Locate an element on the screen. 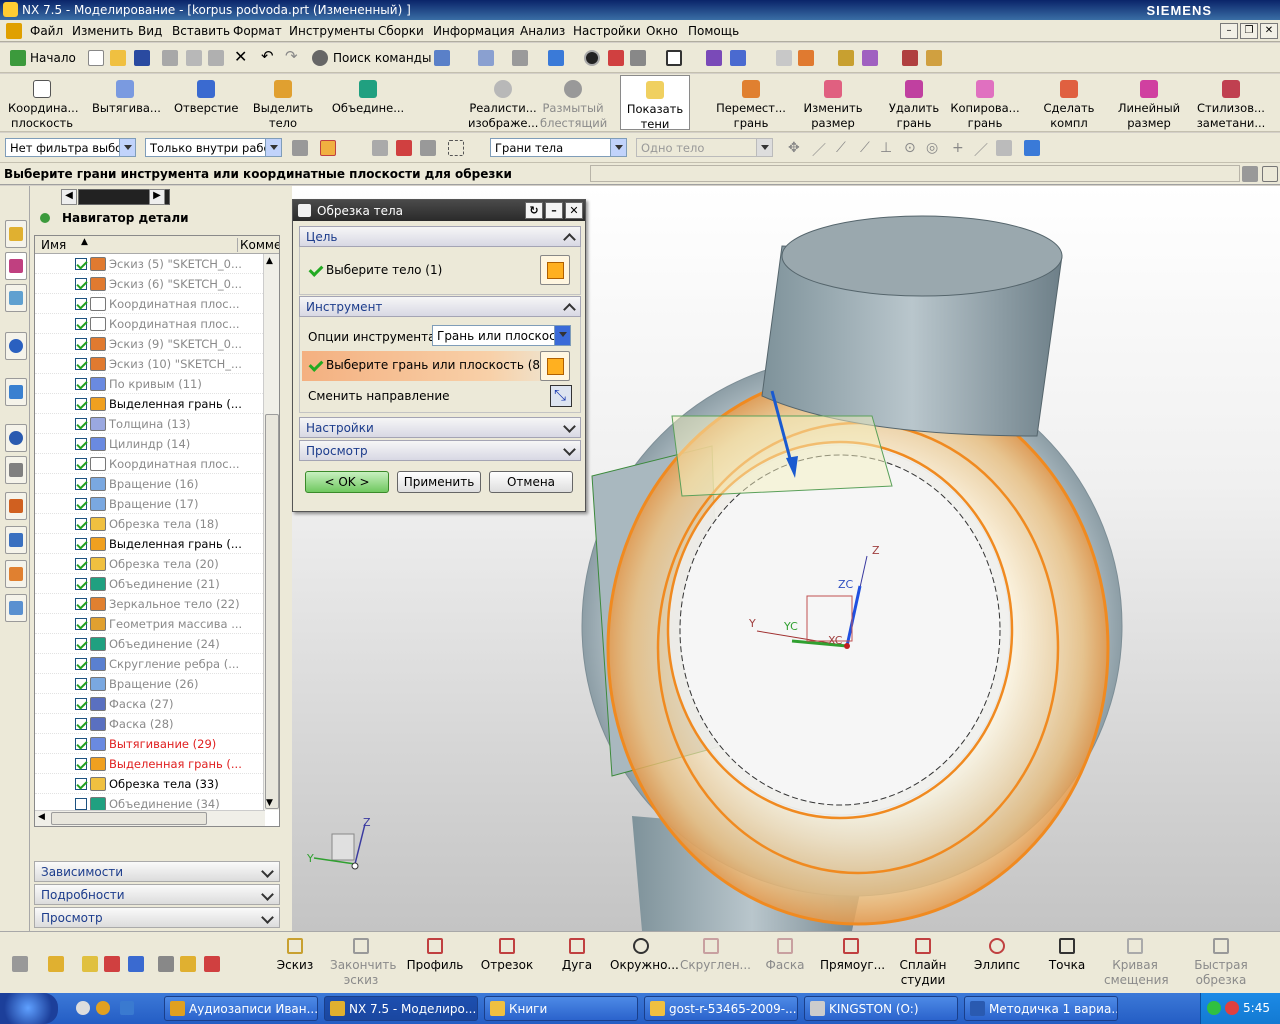 The width and height of the screenshot is (1280, 1024). sketch-button: Эскиз is located at coordinates (295, 955).